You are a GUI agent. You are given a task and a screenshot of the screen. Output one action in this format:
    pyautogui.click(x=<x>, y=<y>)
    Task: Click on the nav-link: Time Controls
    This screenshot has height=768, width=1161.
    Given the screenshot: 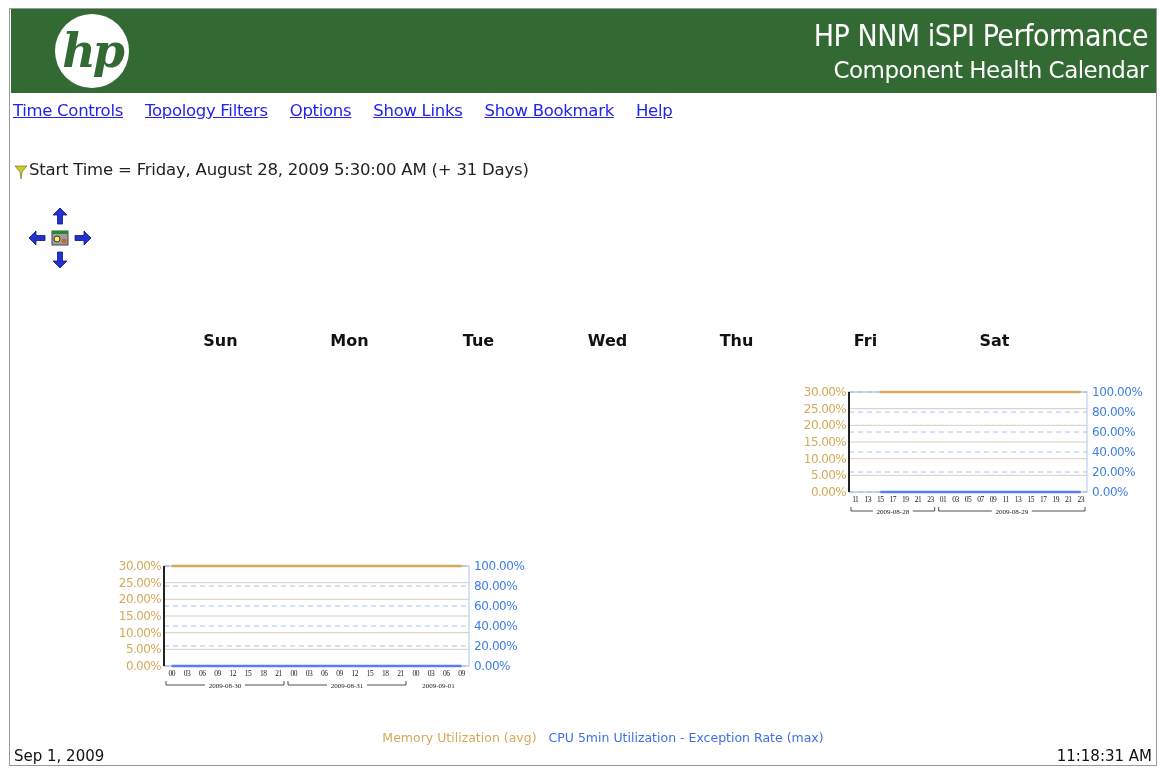 What is the action you would take?
    pyautogui.click(x=68, y=110)
    